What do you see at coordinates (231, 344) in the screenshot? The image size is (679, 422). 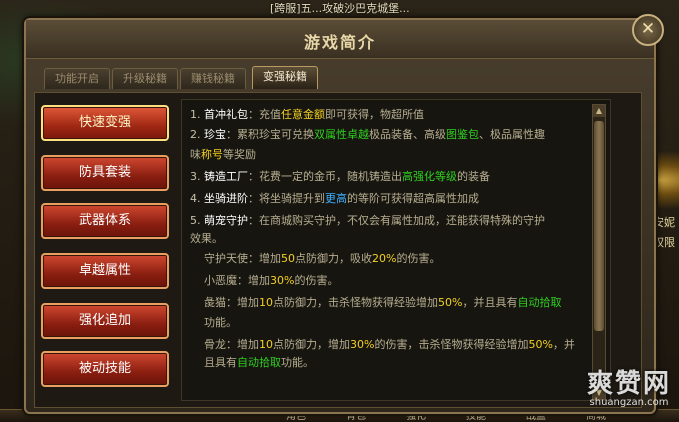 I see `line-text: 骨龙：增加` at bounding box center [231, 344].